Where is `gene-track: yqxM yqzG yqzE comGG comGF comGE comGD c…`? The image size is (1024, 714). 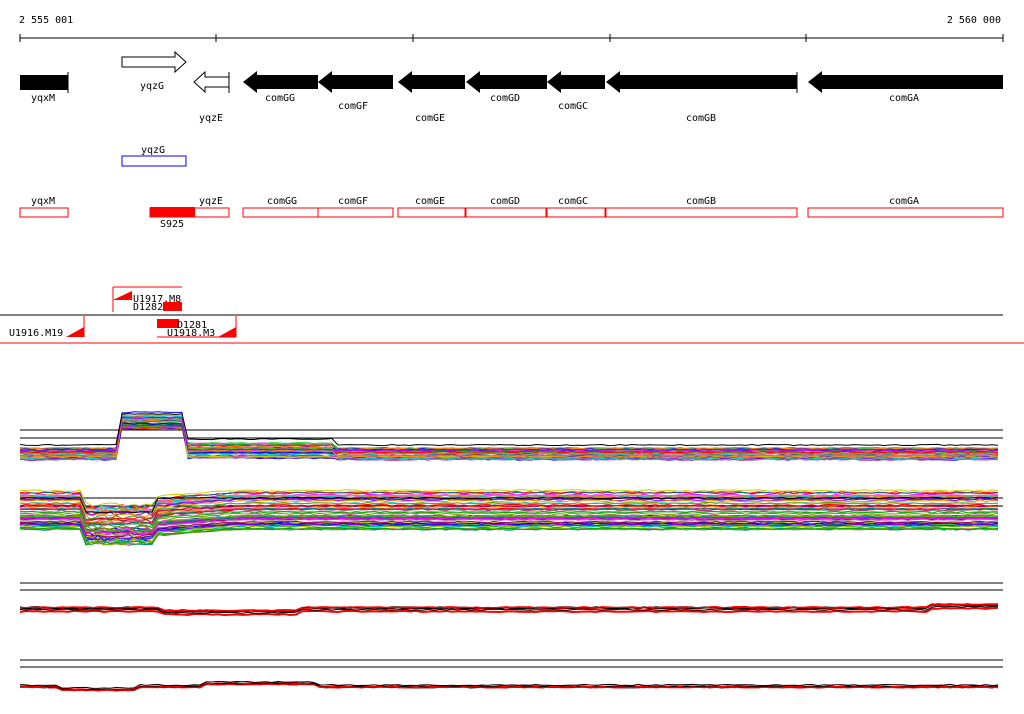
gene-track: yqxM yqzG yqzE comGG comGF comGE comGD c… is located at coordinates (511, 87).